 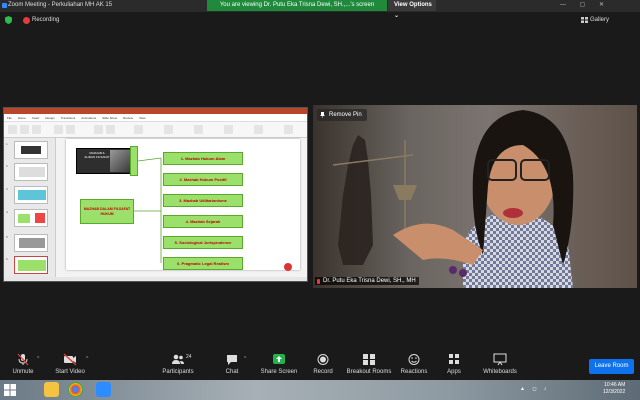 I want to click on shield-icon, so click(x=8, y=20).